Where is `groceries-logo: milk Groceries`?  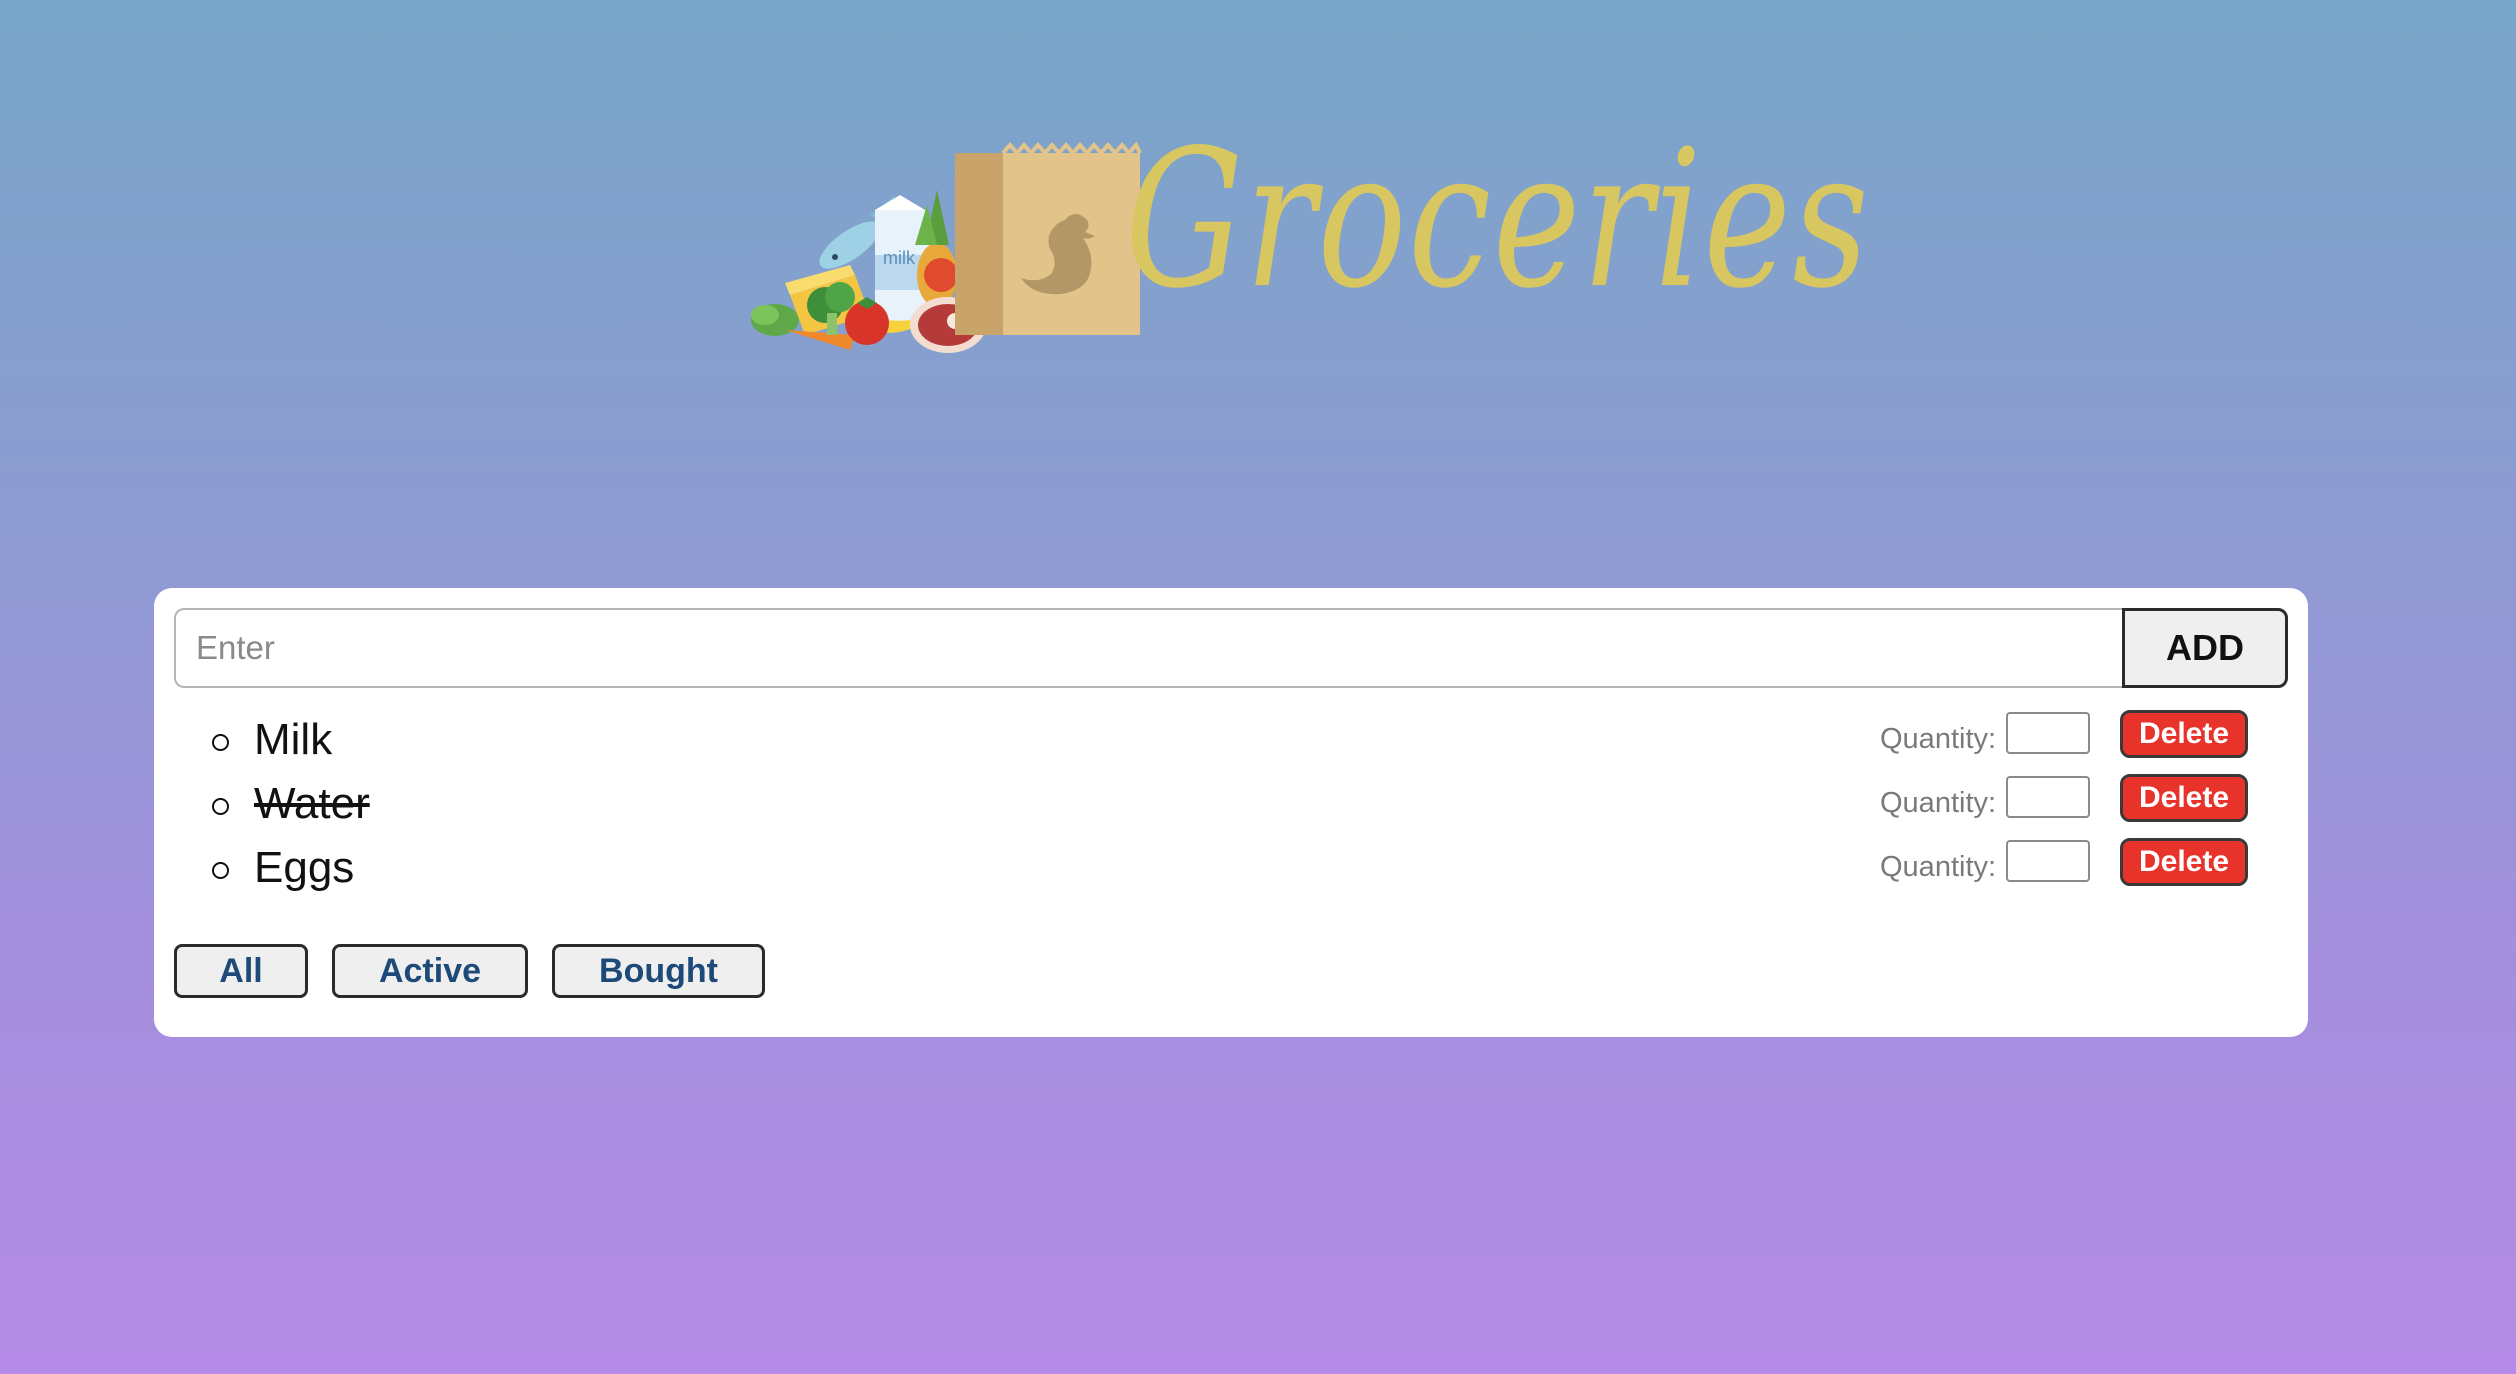
groceries-logo: milk Groceries is located at coordinates (1307, 260).